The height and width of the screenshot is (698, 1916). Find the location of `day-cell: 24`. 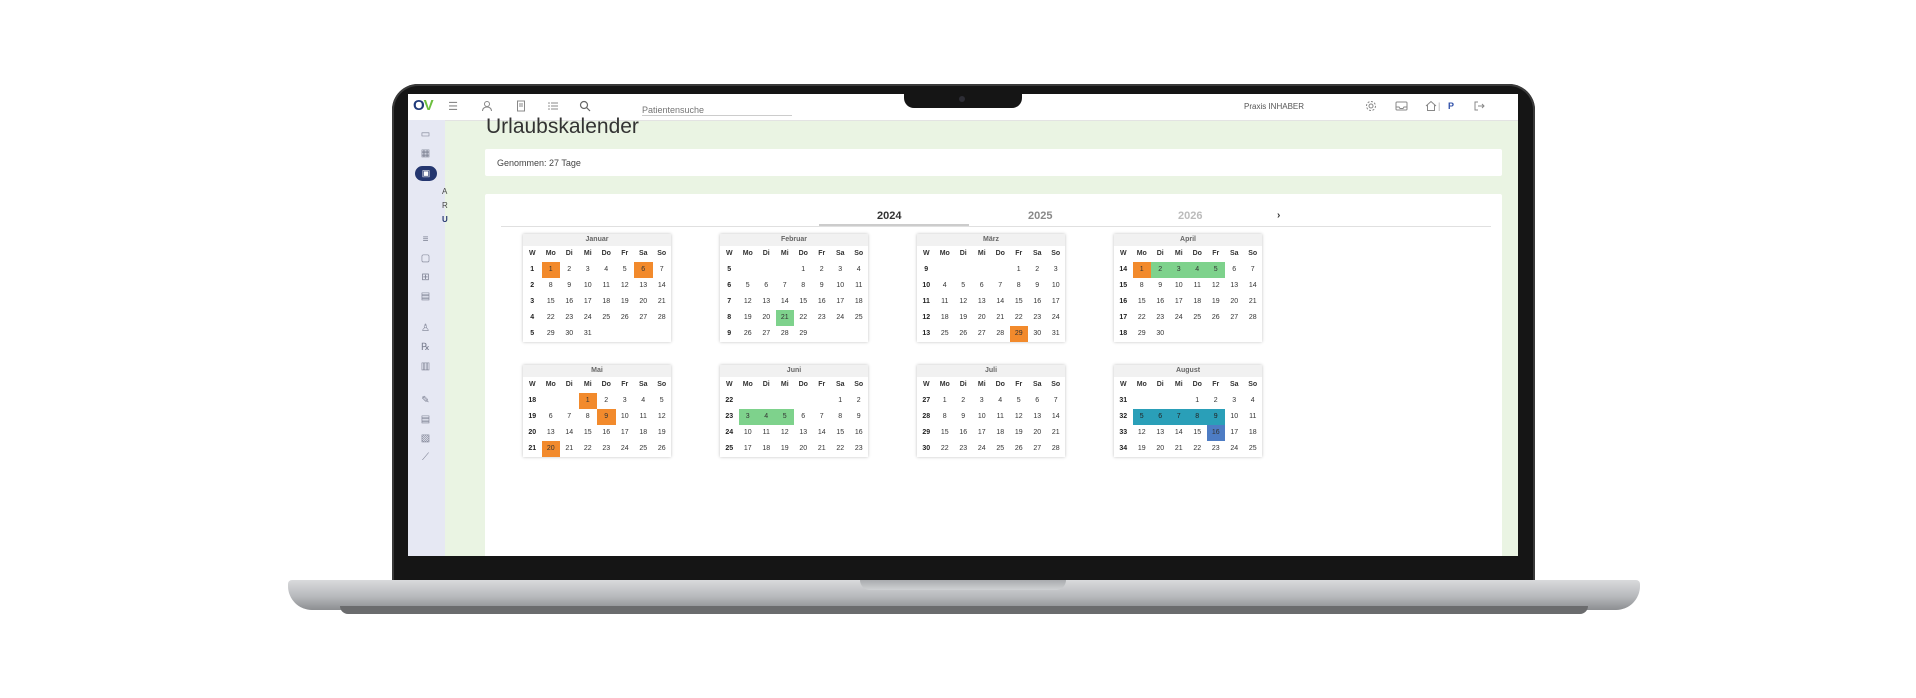

day-cell: 24 is located at coordinates (1179, 318).